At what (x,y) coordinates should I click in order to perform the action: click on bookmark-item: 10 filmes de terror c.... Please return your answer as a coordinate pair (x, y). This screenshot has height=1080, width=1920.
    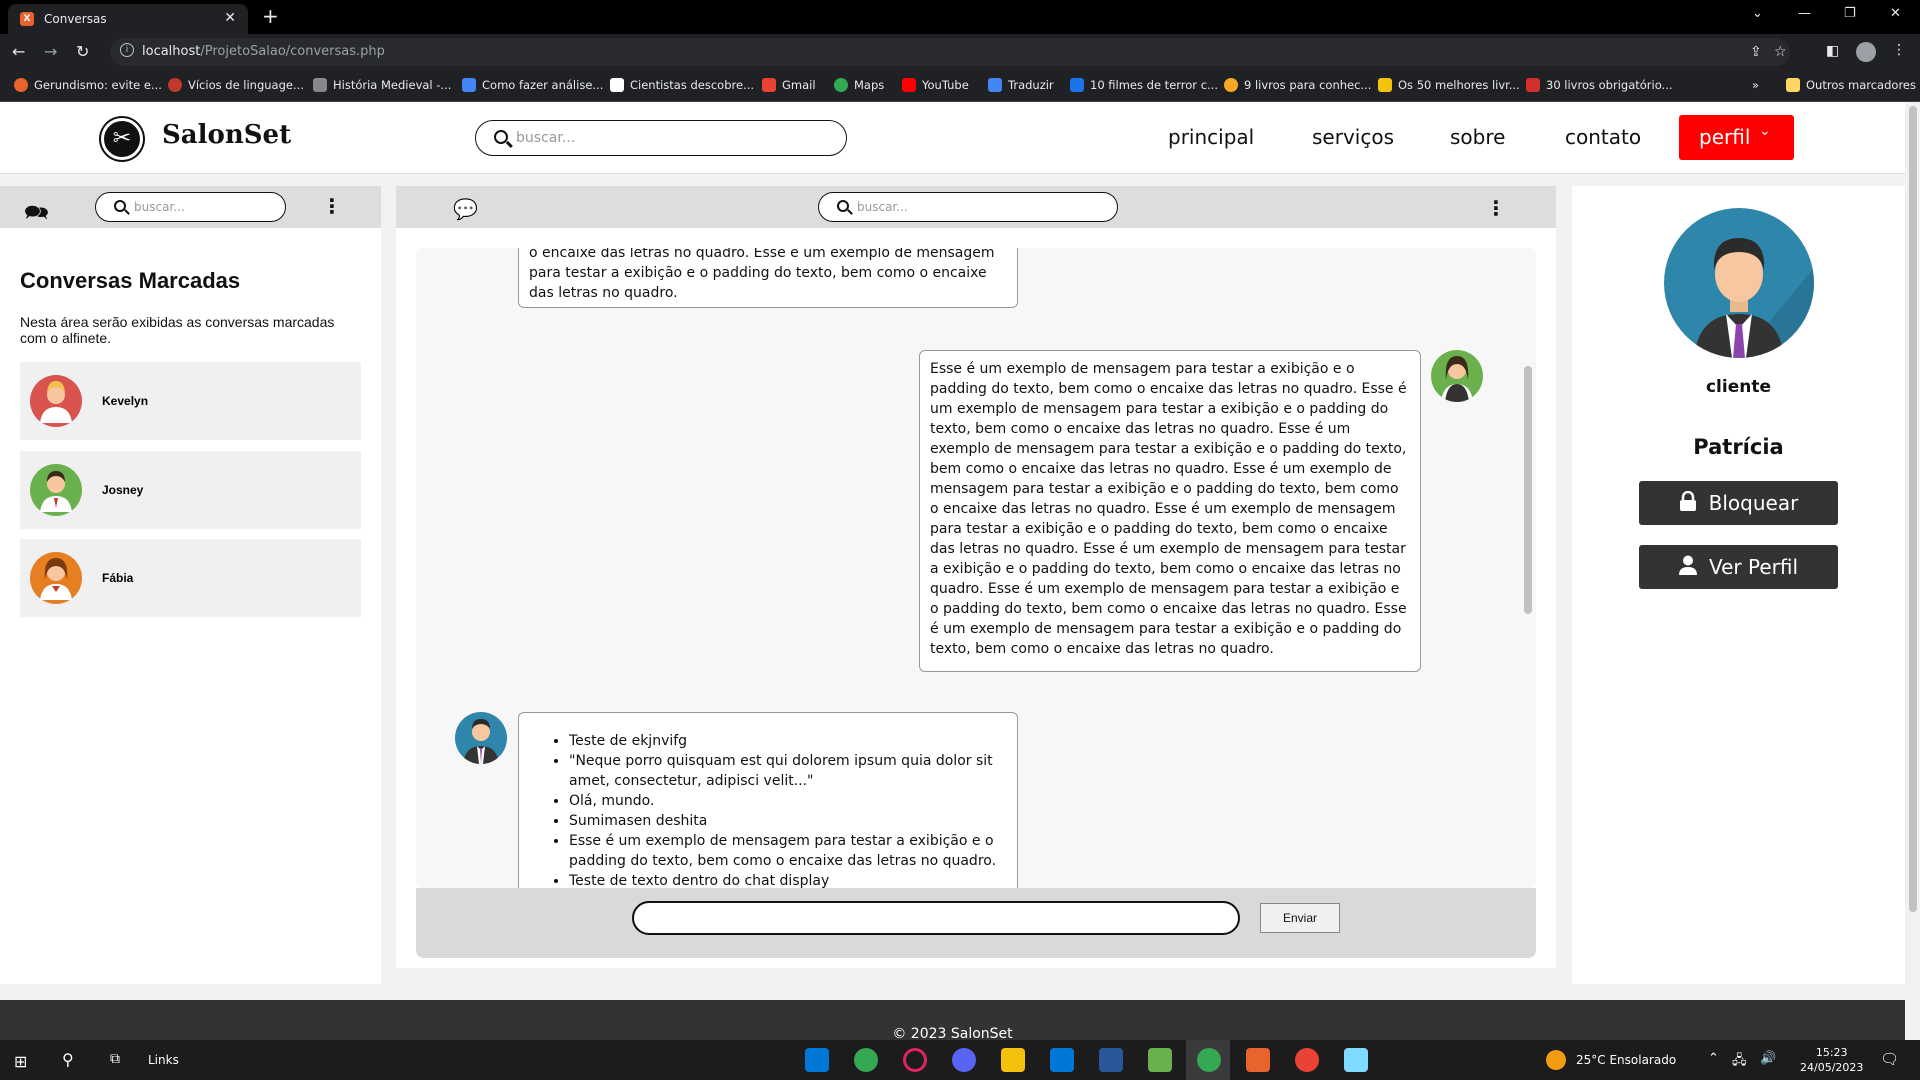
    Looking at the image, I should click on (1144, 85).